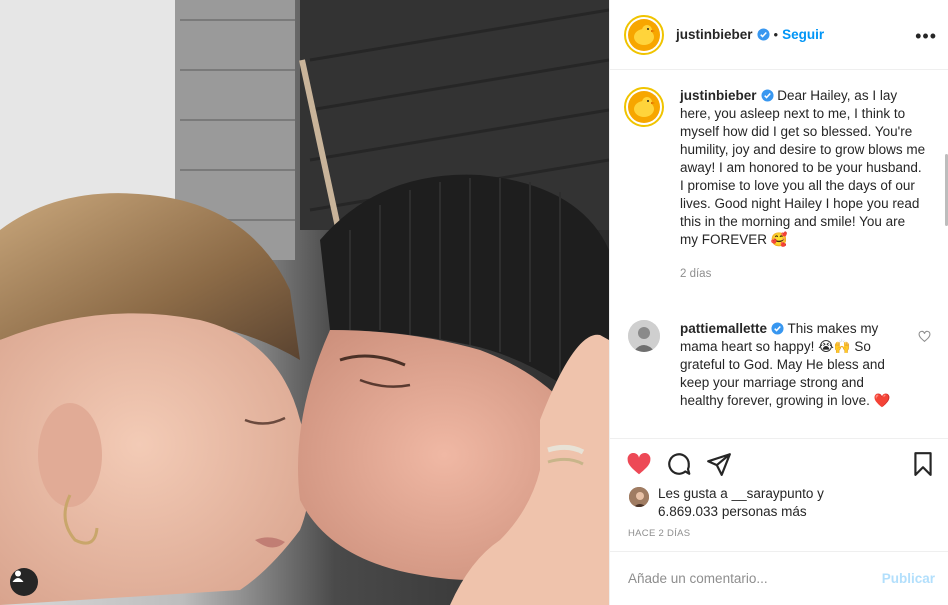  Describe the element at coordinates (803, 274) in the screenshot. I see `caption-time: 2 días` at that location.